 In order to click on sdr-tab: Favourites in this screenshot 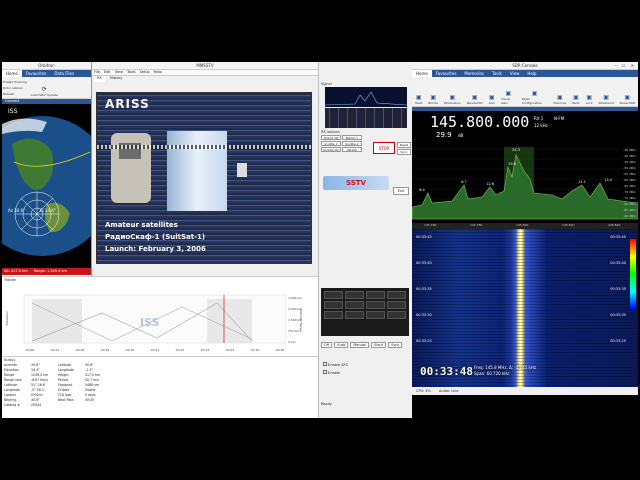, I will do `click(446, 73)`.